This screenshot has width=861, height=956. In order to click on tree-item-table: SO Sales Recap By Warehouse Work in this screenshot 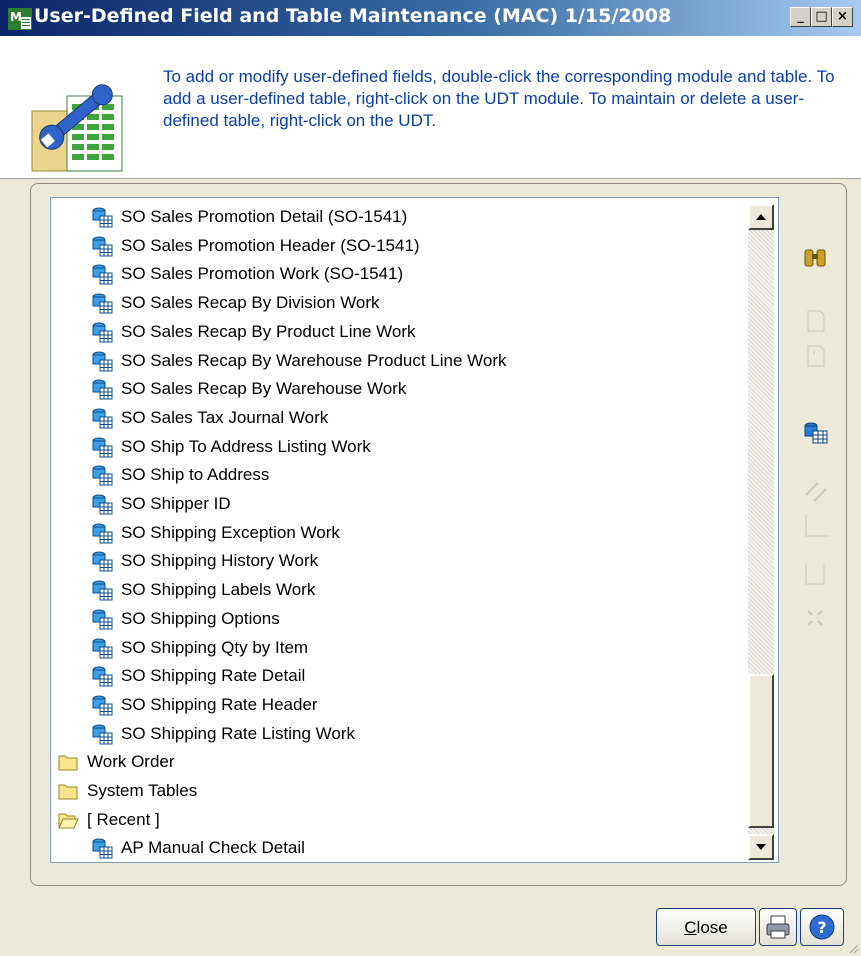, I will do `click(248, 389)`.